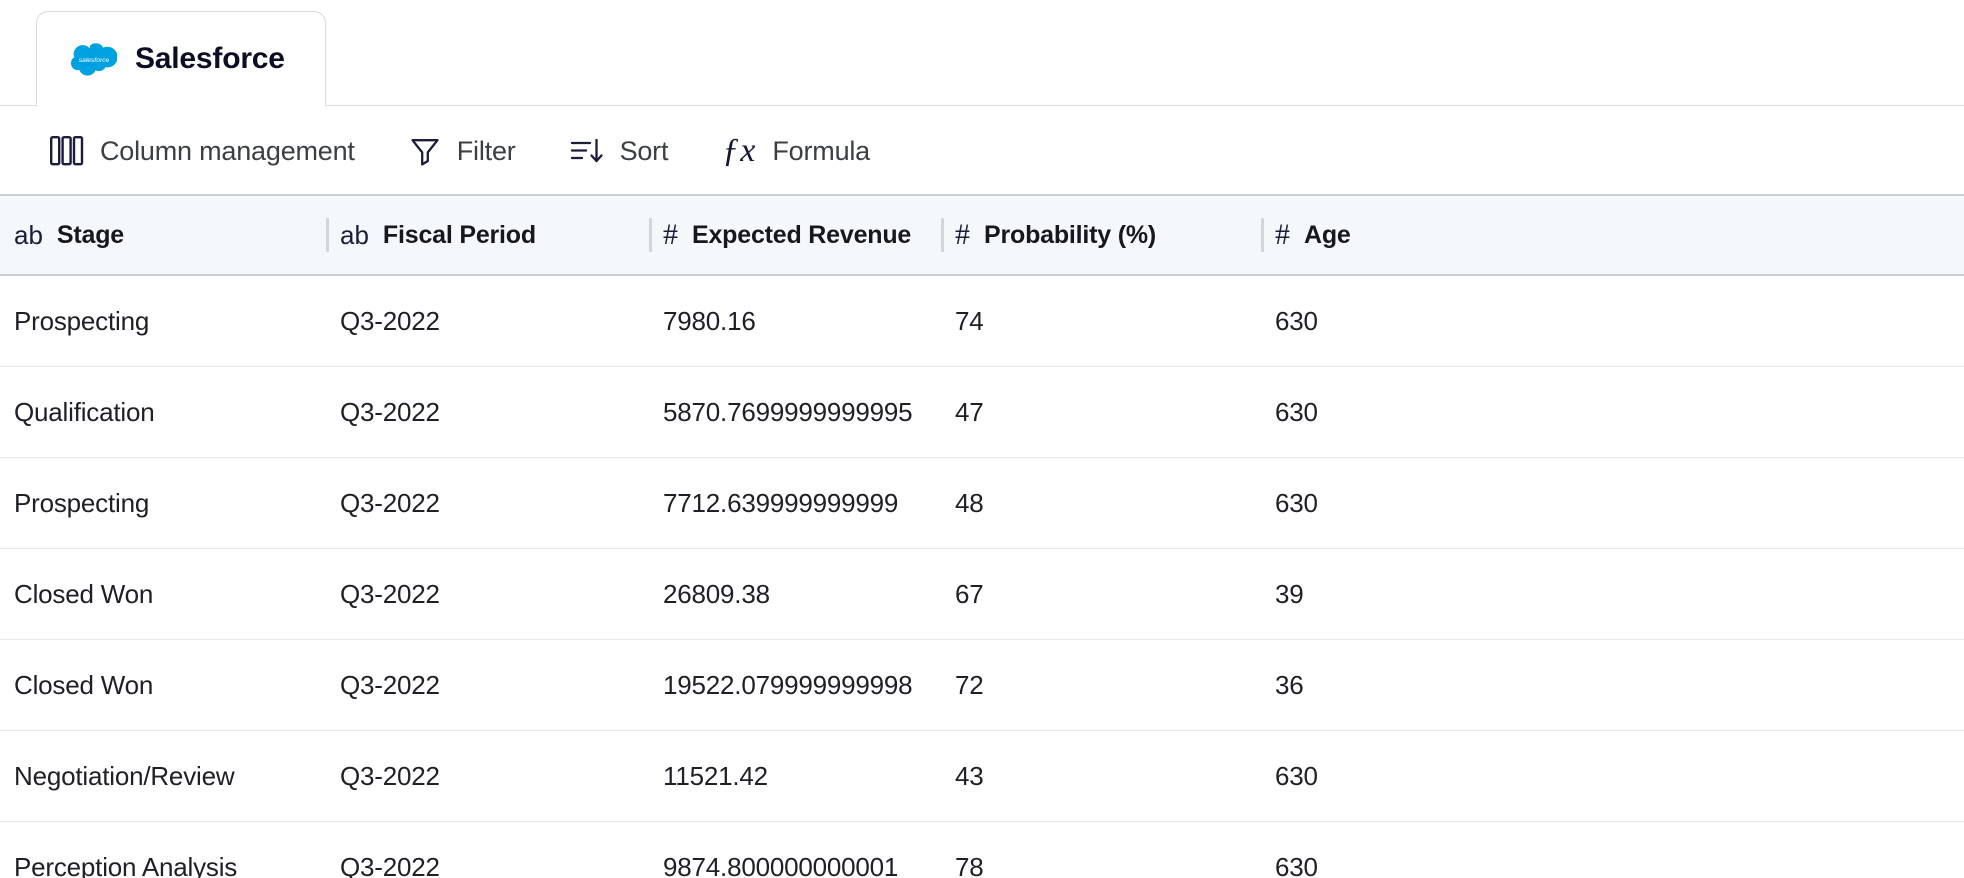 The height and width of the screenshot is (878, 1964). I want to click on cell-probability: 72, so click(1101, 685).